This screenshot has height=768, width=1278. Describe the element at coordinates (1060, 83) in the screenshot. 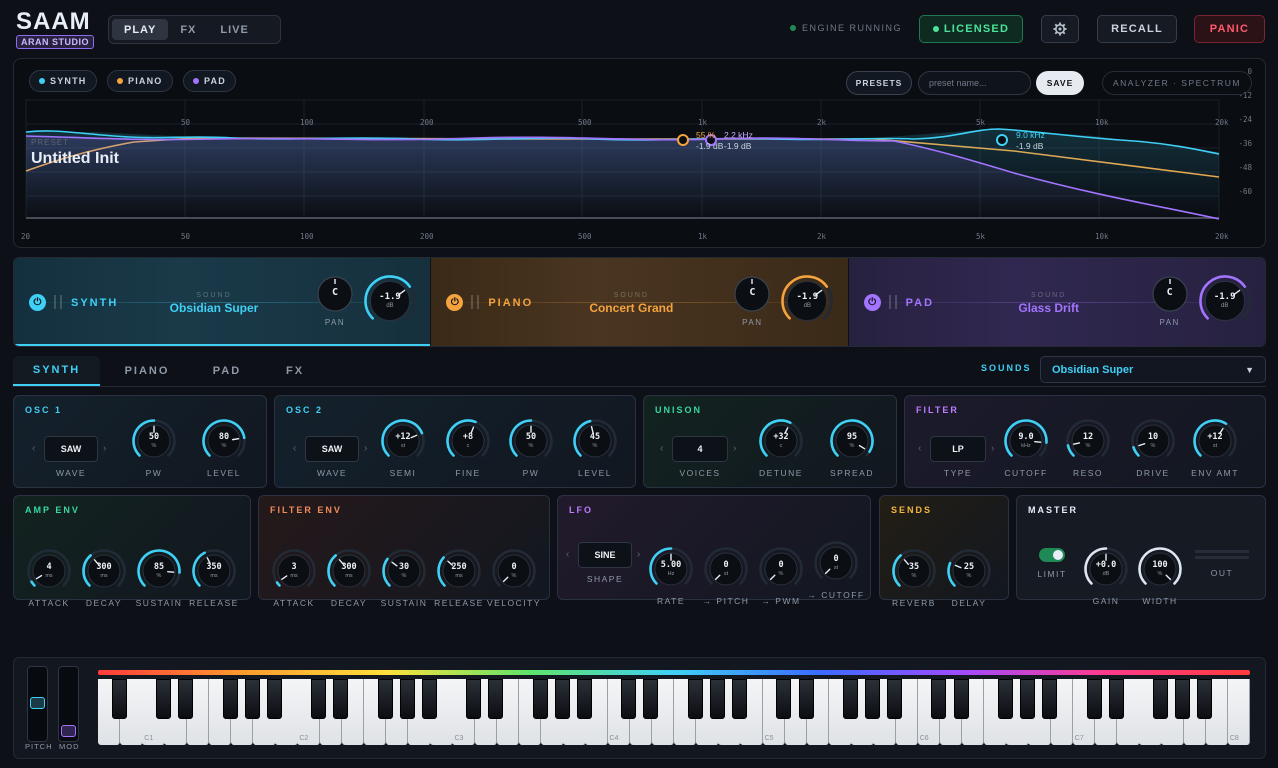

I see `save-preset-button: SAVE` at that location.